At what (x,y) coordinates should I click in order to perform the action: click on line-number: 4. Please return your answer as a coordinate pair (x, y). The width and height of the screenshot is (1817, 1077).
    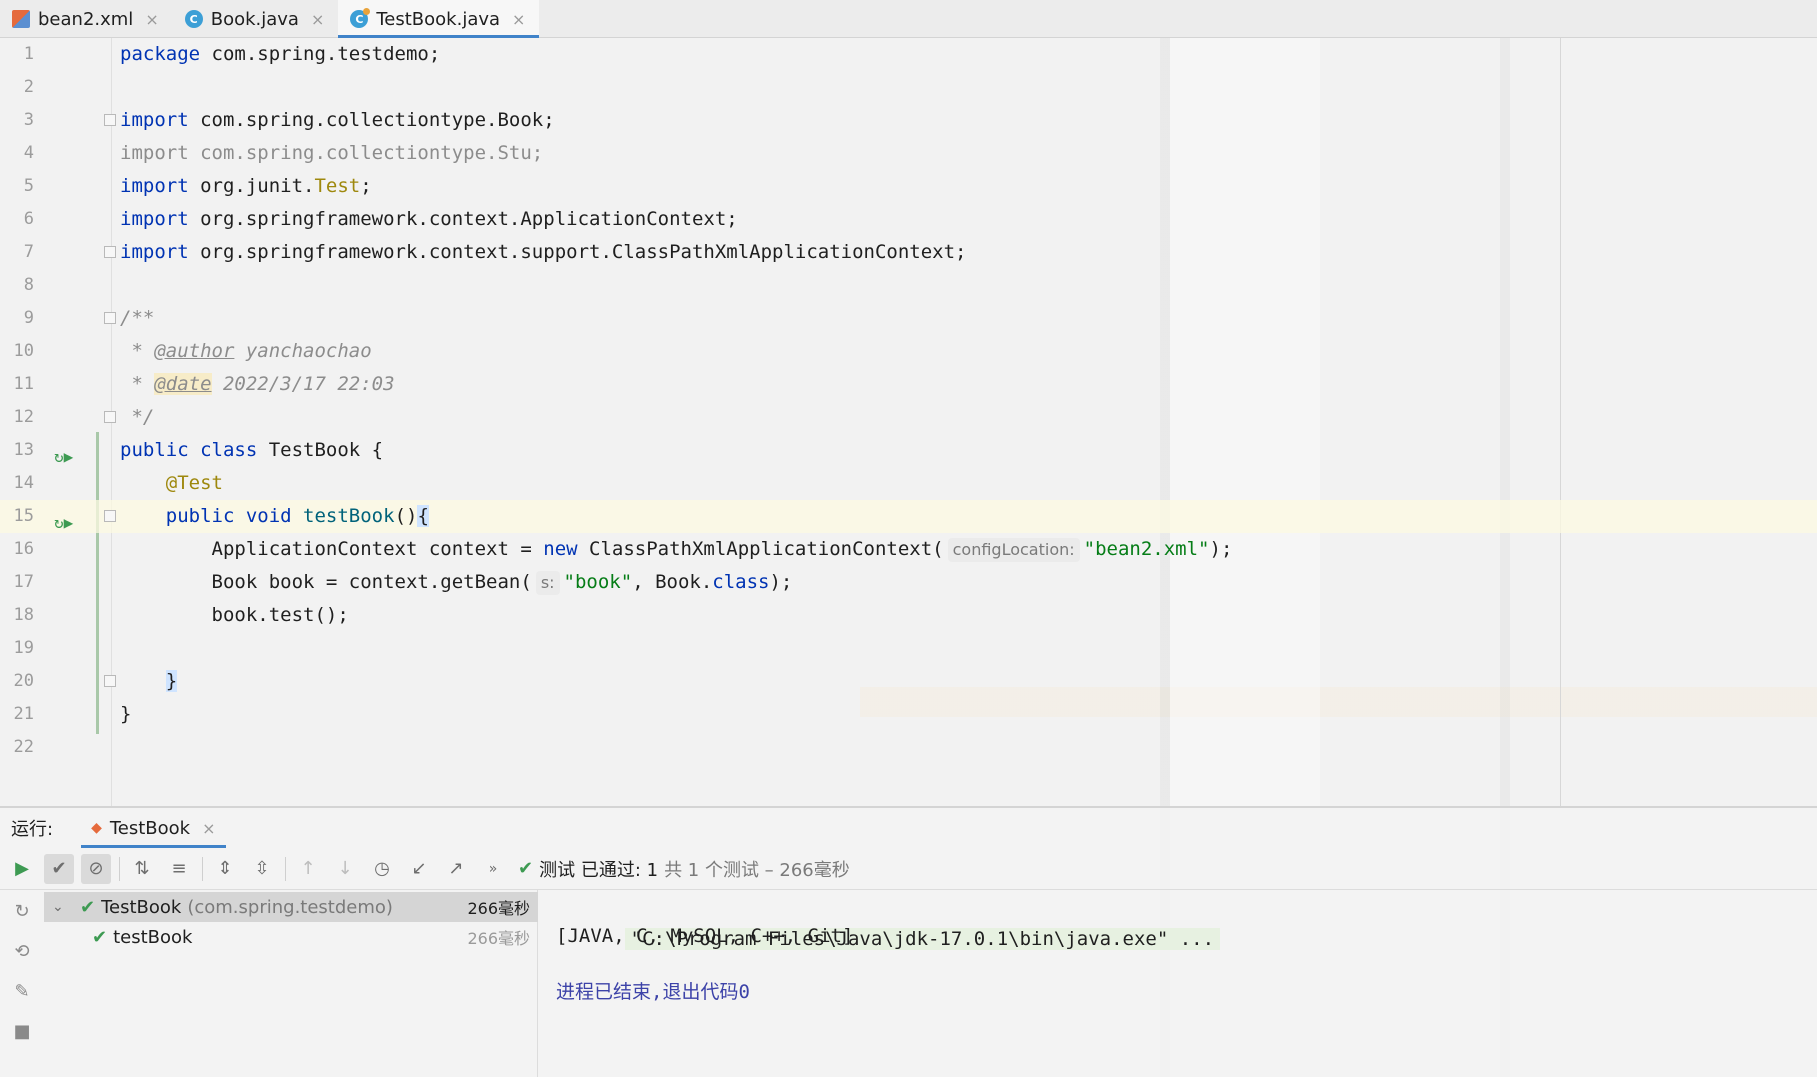
    Looking at the image, I should click on (28, 153).